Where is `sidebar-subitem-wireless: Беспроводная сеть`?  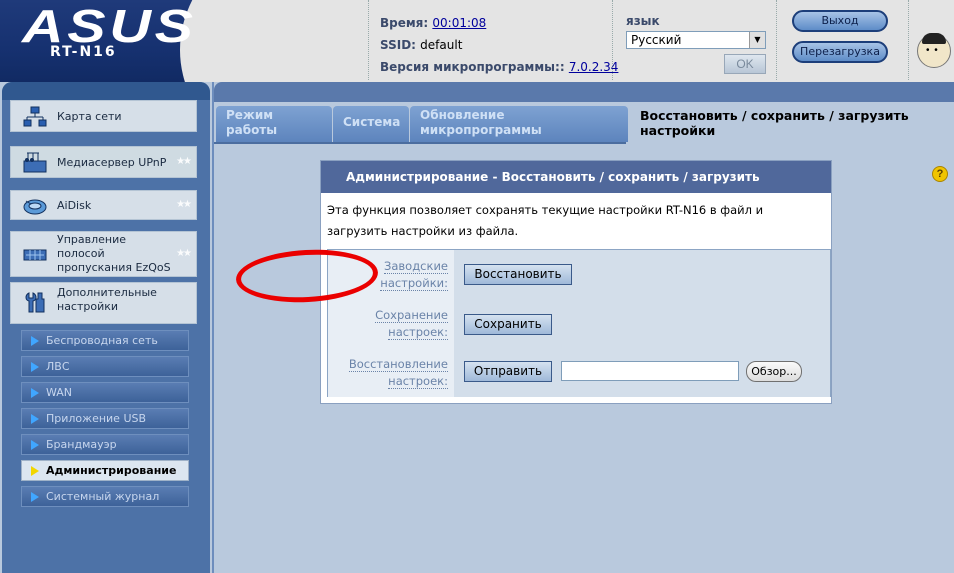
sidebar-subitem-wireless: Беспроводная сеть is located at coordinates (105, 340).